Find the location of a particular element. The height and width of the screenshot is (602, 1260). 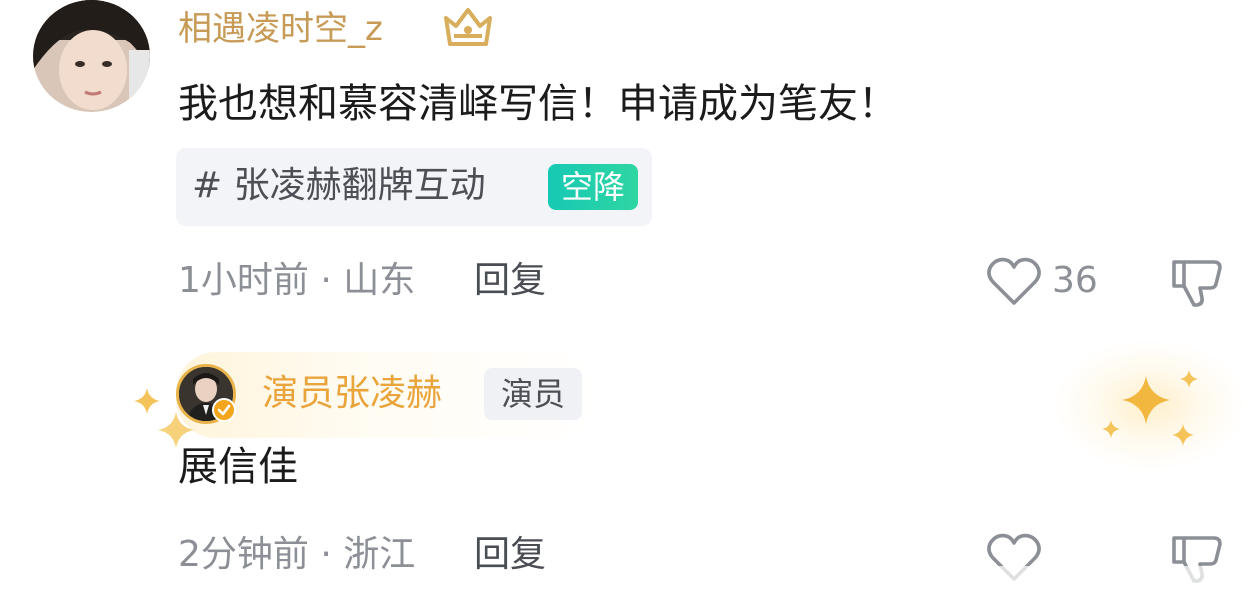

avatar-image is located at coordinates (91, 56).